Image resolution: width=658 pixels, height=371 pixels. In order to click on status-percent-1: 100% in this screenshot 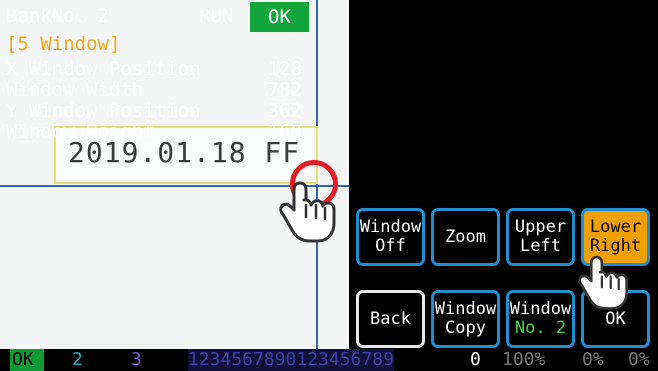, I will do `click(524, 359)`.